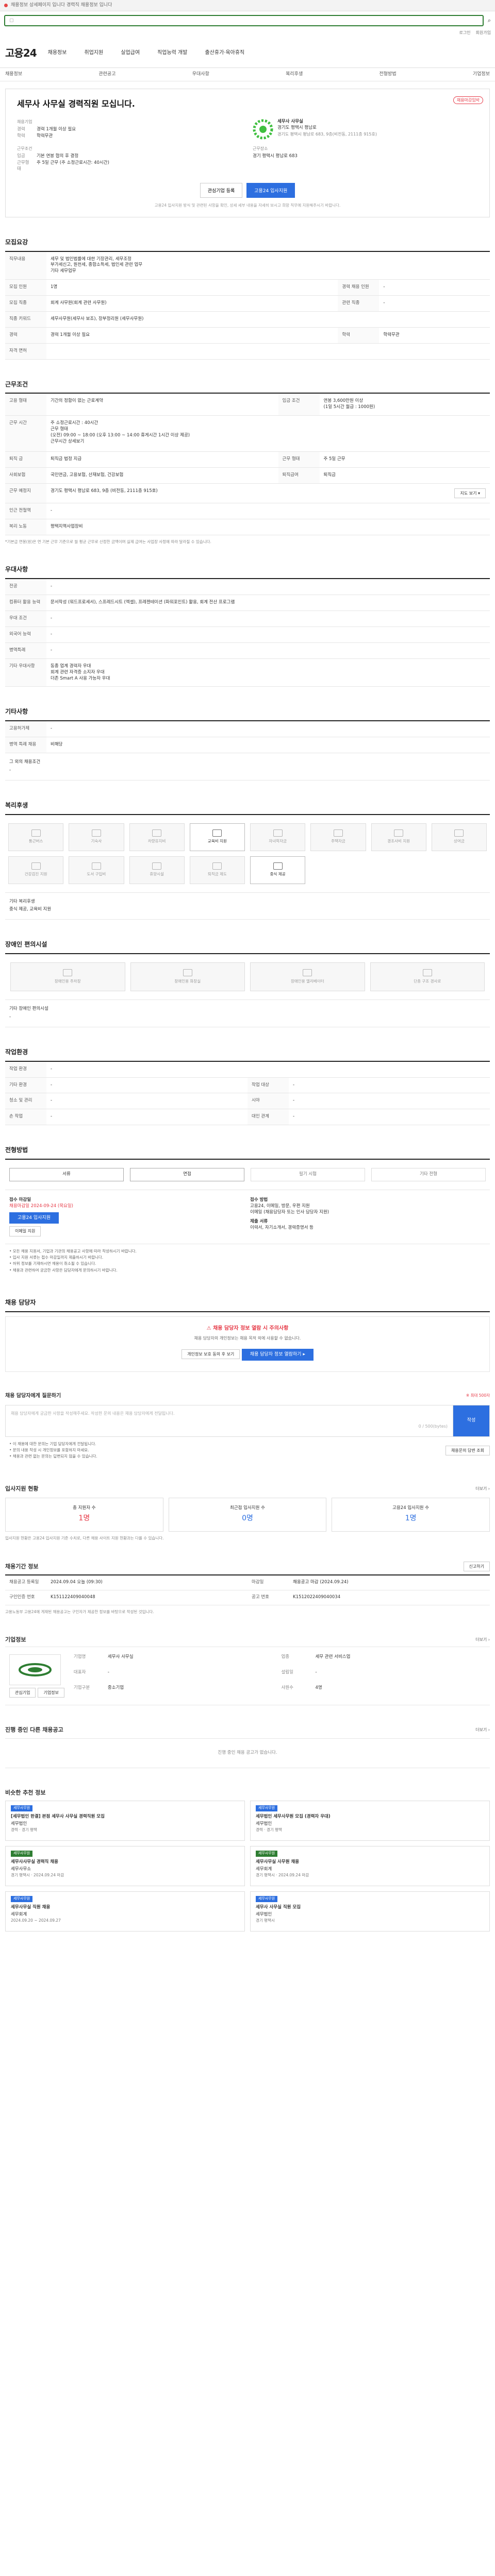 The height and width of the screenshot is (2576, 495). I want to click on corp-info-button: 기업정보, so click(51, 1693).